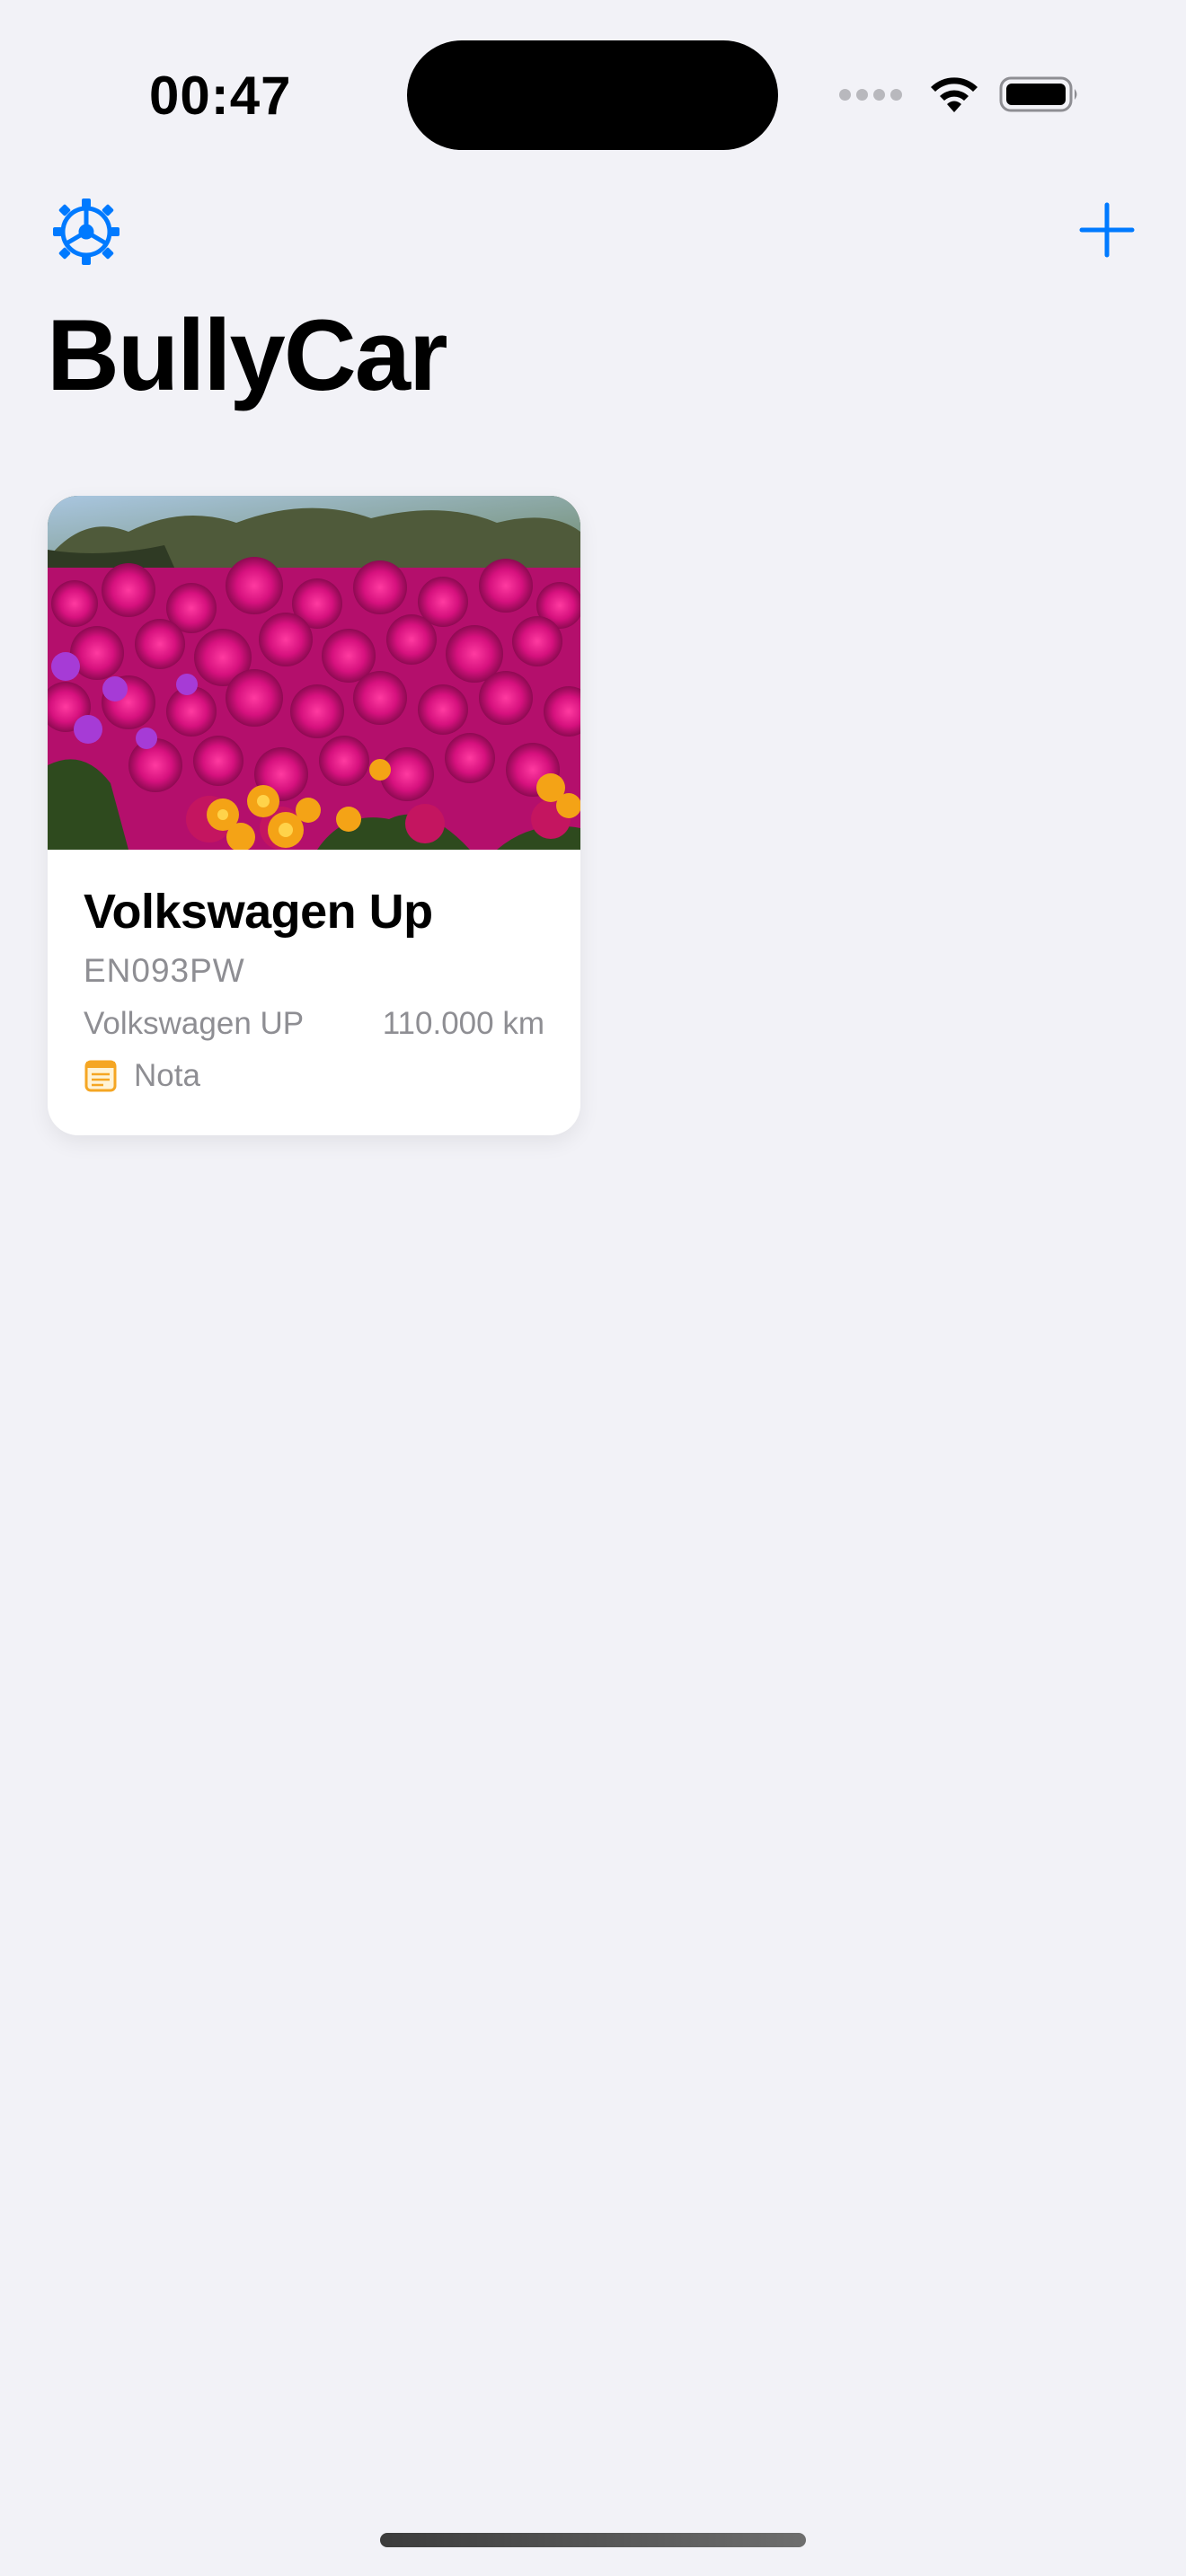  What do you see at coordinates (314, 673) in the screenshot?
I see `vehicle-photo` at bounding box center [314, 673].